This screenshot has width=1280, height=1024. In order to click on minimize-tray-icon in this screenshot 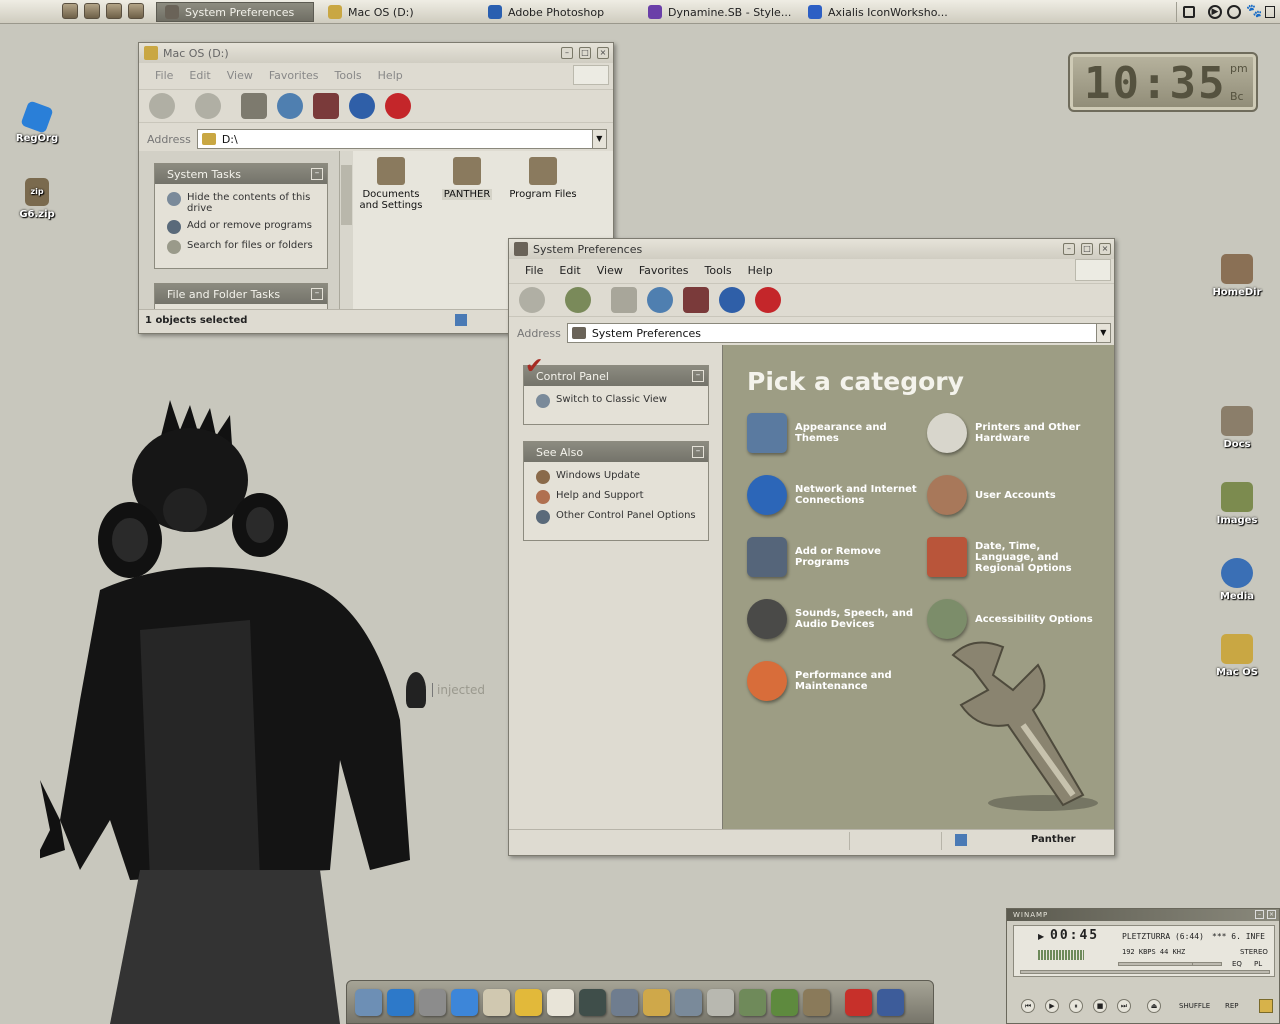, I will do `click(1189, 12)`.